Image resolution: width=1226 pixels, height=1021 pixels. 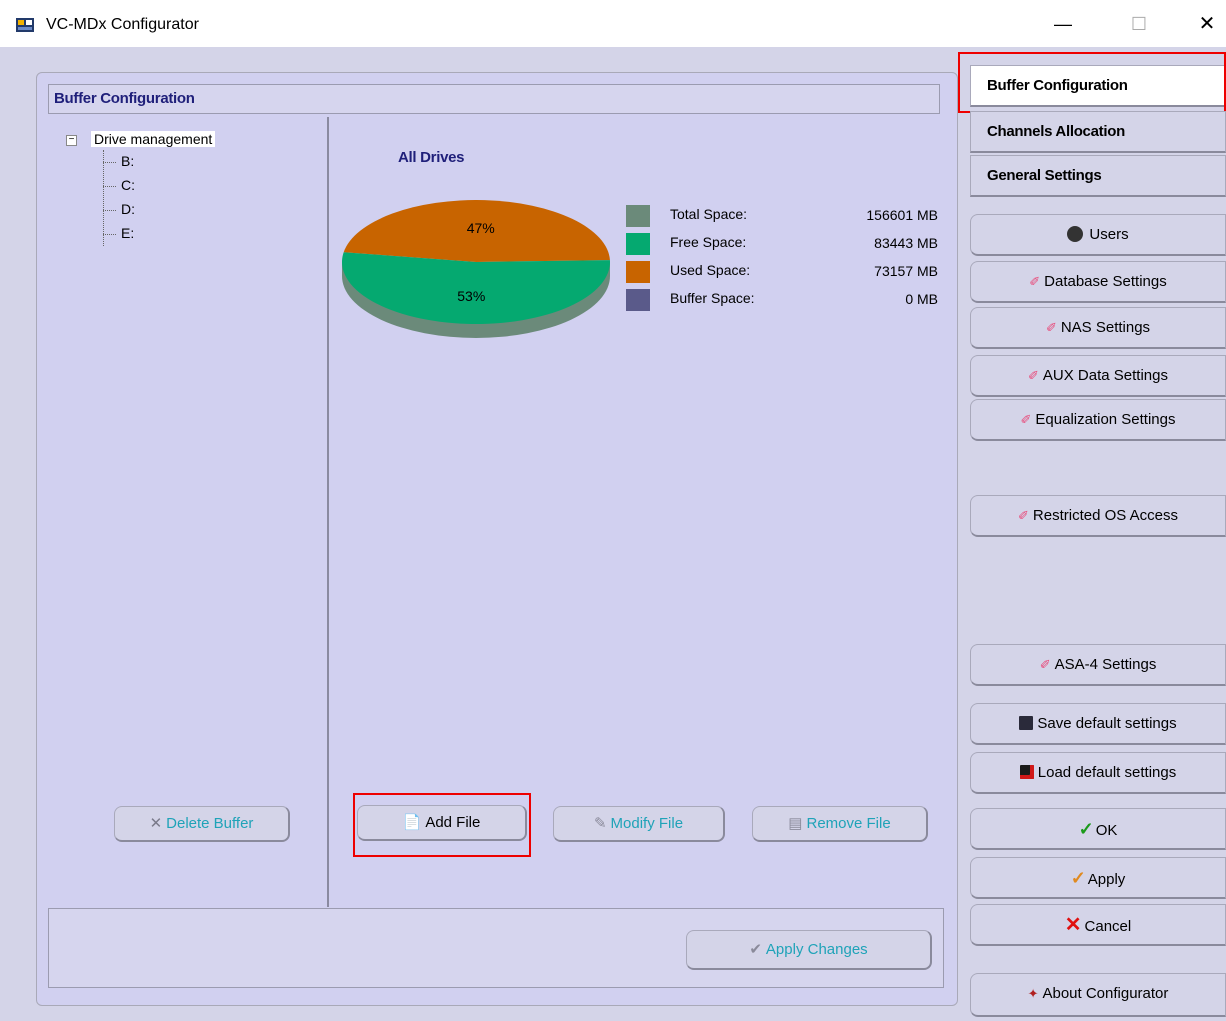 I want to click on legend-swatch-total, so click(x=638, y=216).